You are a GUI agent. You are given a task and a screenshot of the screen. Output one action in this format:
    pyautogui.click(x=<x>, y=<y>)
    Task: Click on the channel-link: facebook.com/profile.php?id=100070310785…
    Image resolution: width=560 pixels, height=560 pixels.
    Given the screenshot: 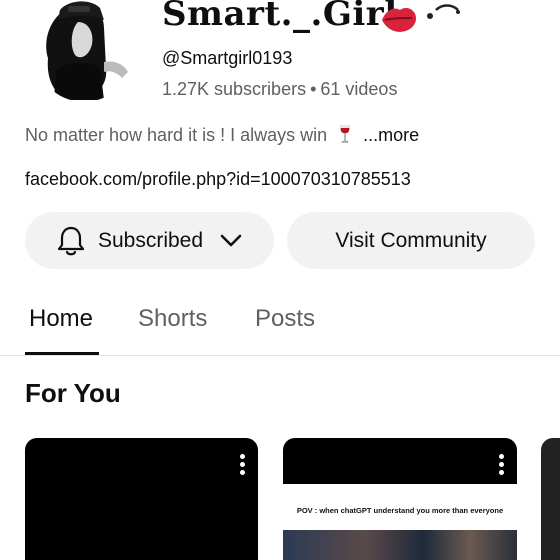 What is the action you would take?
    pyautogui.click(x=218, y=179)
    